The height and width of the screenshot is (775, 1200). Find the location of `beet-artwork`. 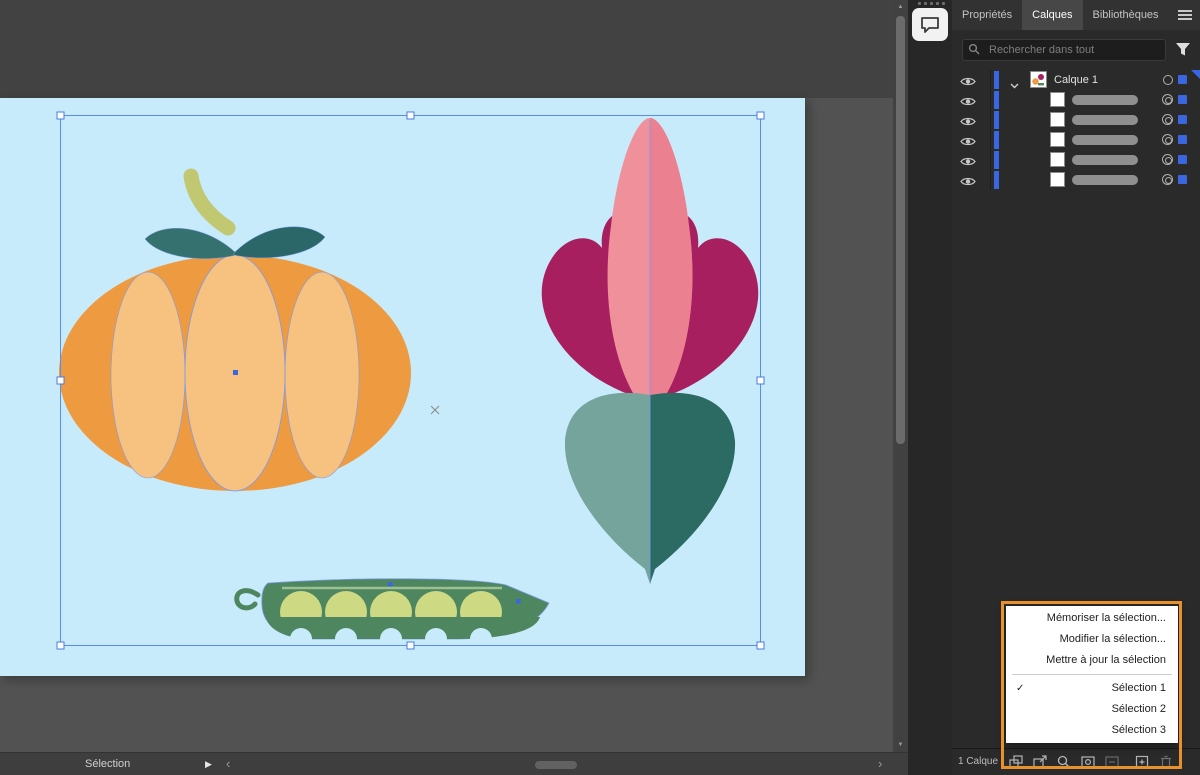

beet-artwork is located at coordinates (650, 351).